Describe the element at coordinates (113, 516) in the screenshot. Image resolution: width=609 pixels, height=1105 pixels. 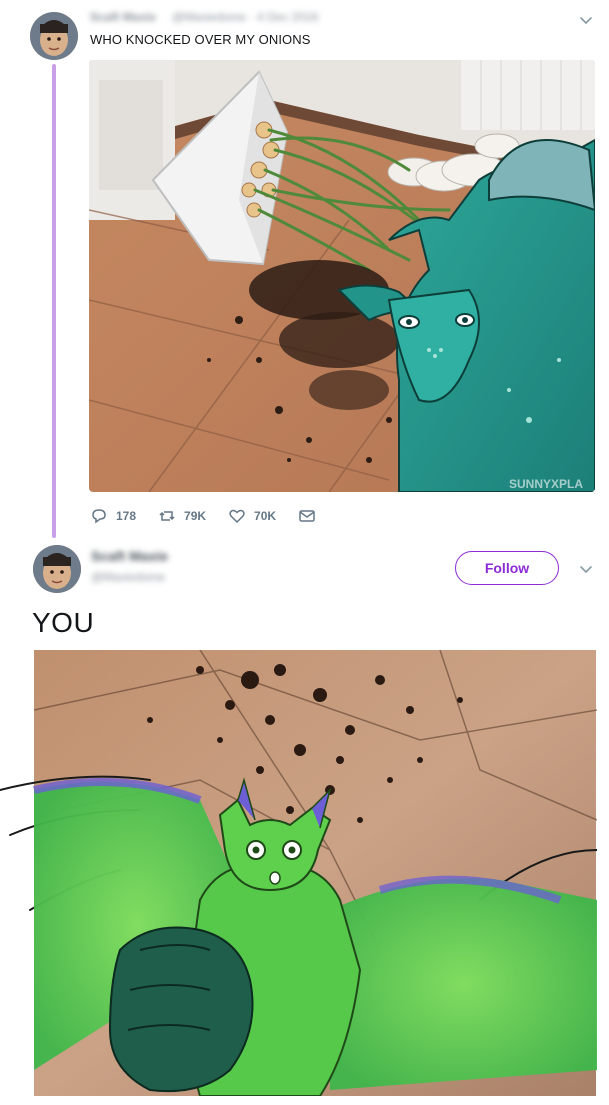
I see `reply-action: 178` at that location.